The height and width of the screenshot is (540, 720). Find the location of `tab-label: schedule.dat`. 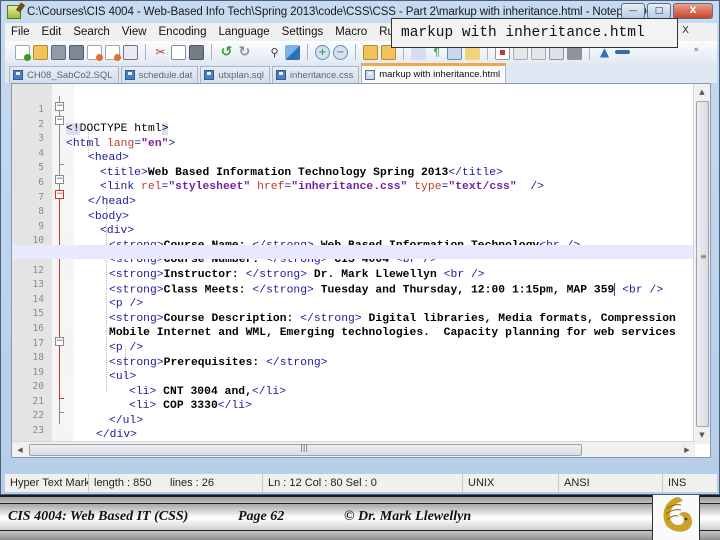

tab-label: schedule.dat is located at coordinates (165, 75).